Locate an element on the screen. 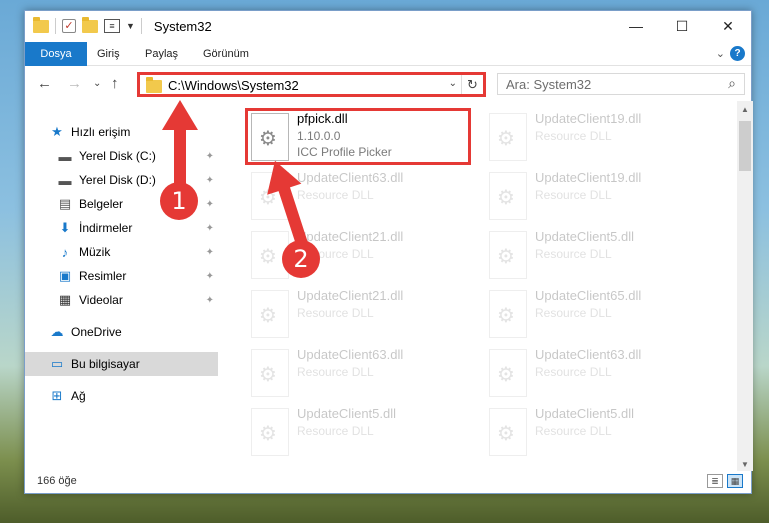  scrollbar-thumb is located at coordinates (745, 146).